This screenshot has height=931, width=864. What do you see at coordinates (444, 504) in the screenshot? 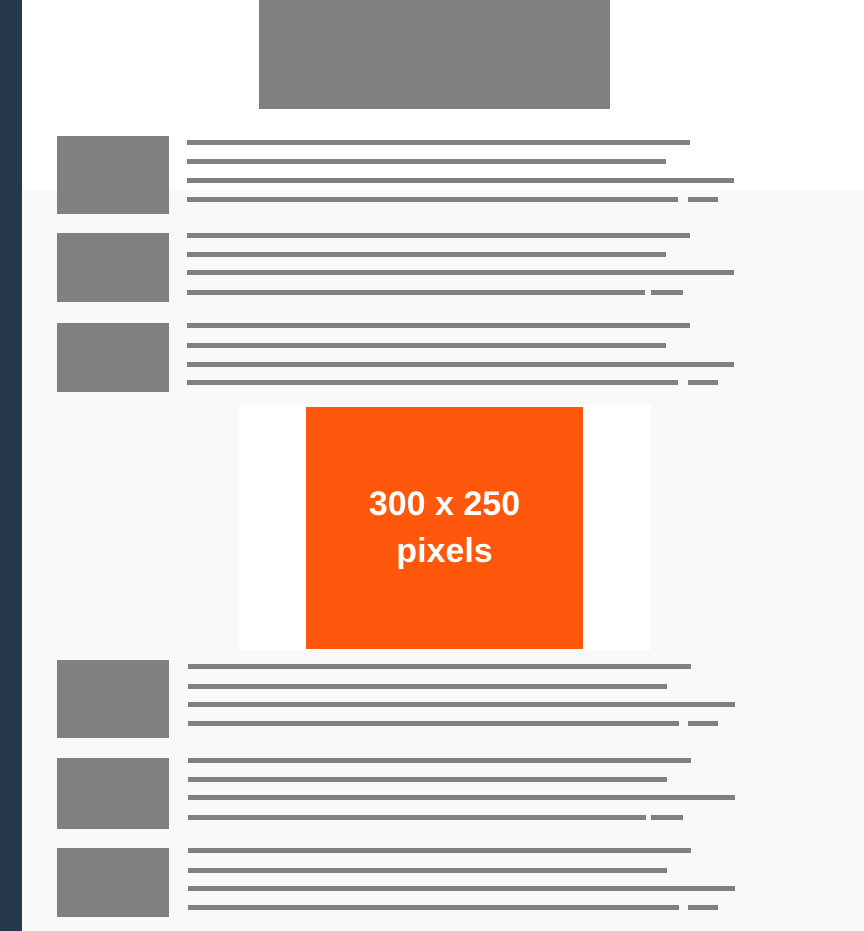
I see `ad-size-label: 300 x 250` at bounding box center [444, 504].